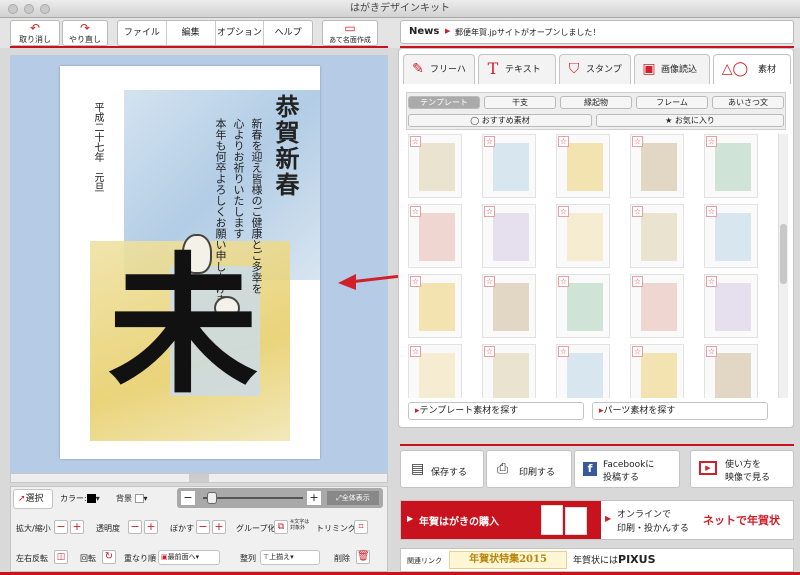 The image size is (800, 575). What do you see at coordinates (783, 254) in the screenshot?
I see `thumbnail-scroll-thumb` at bounding box center [783, 254].